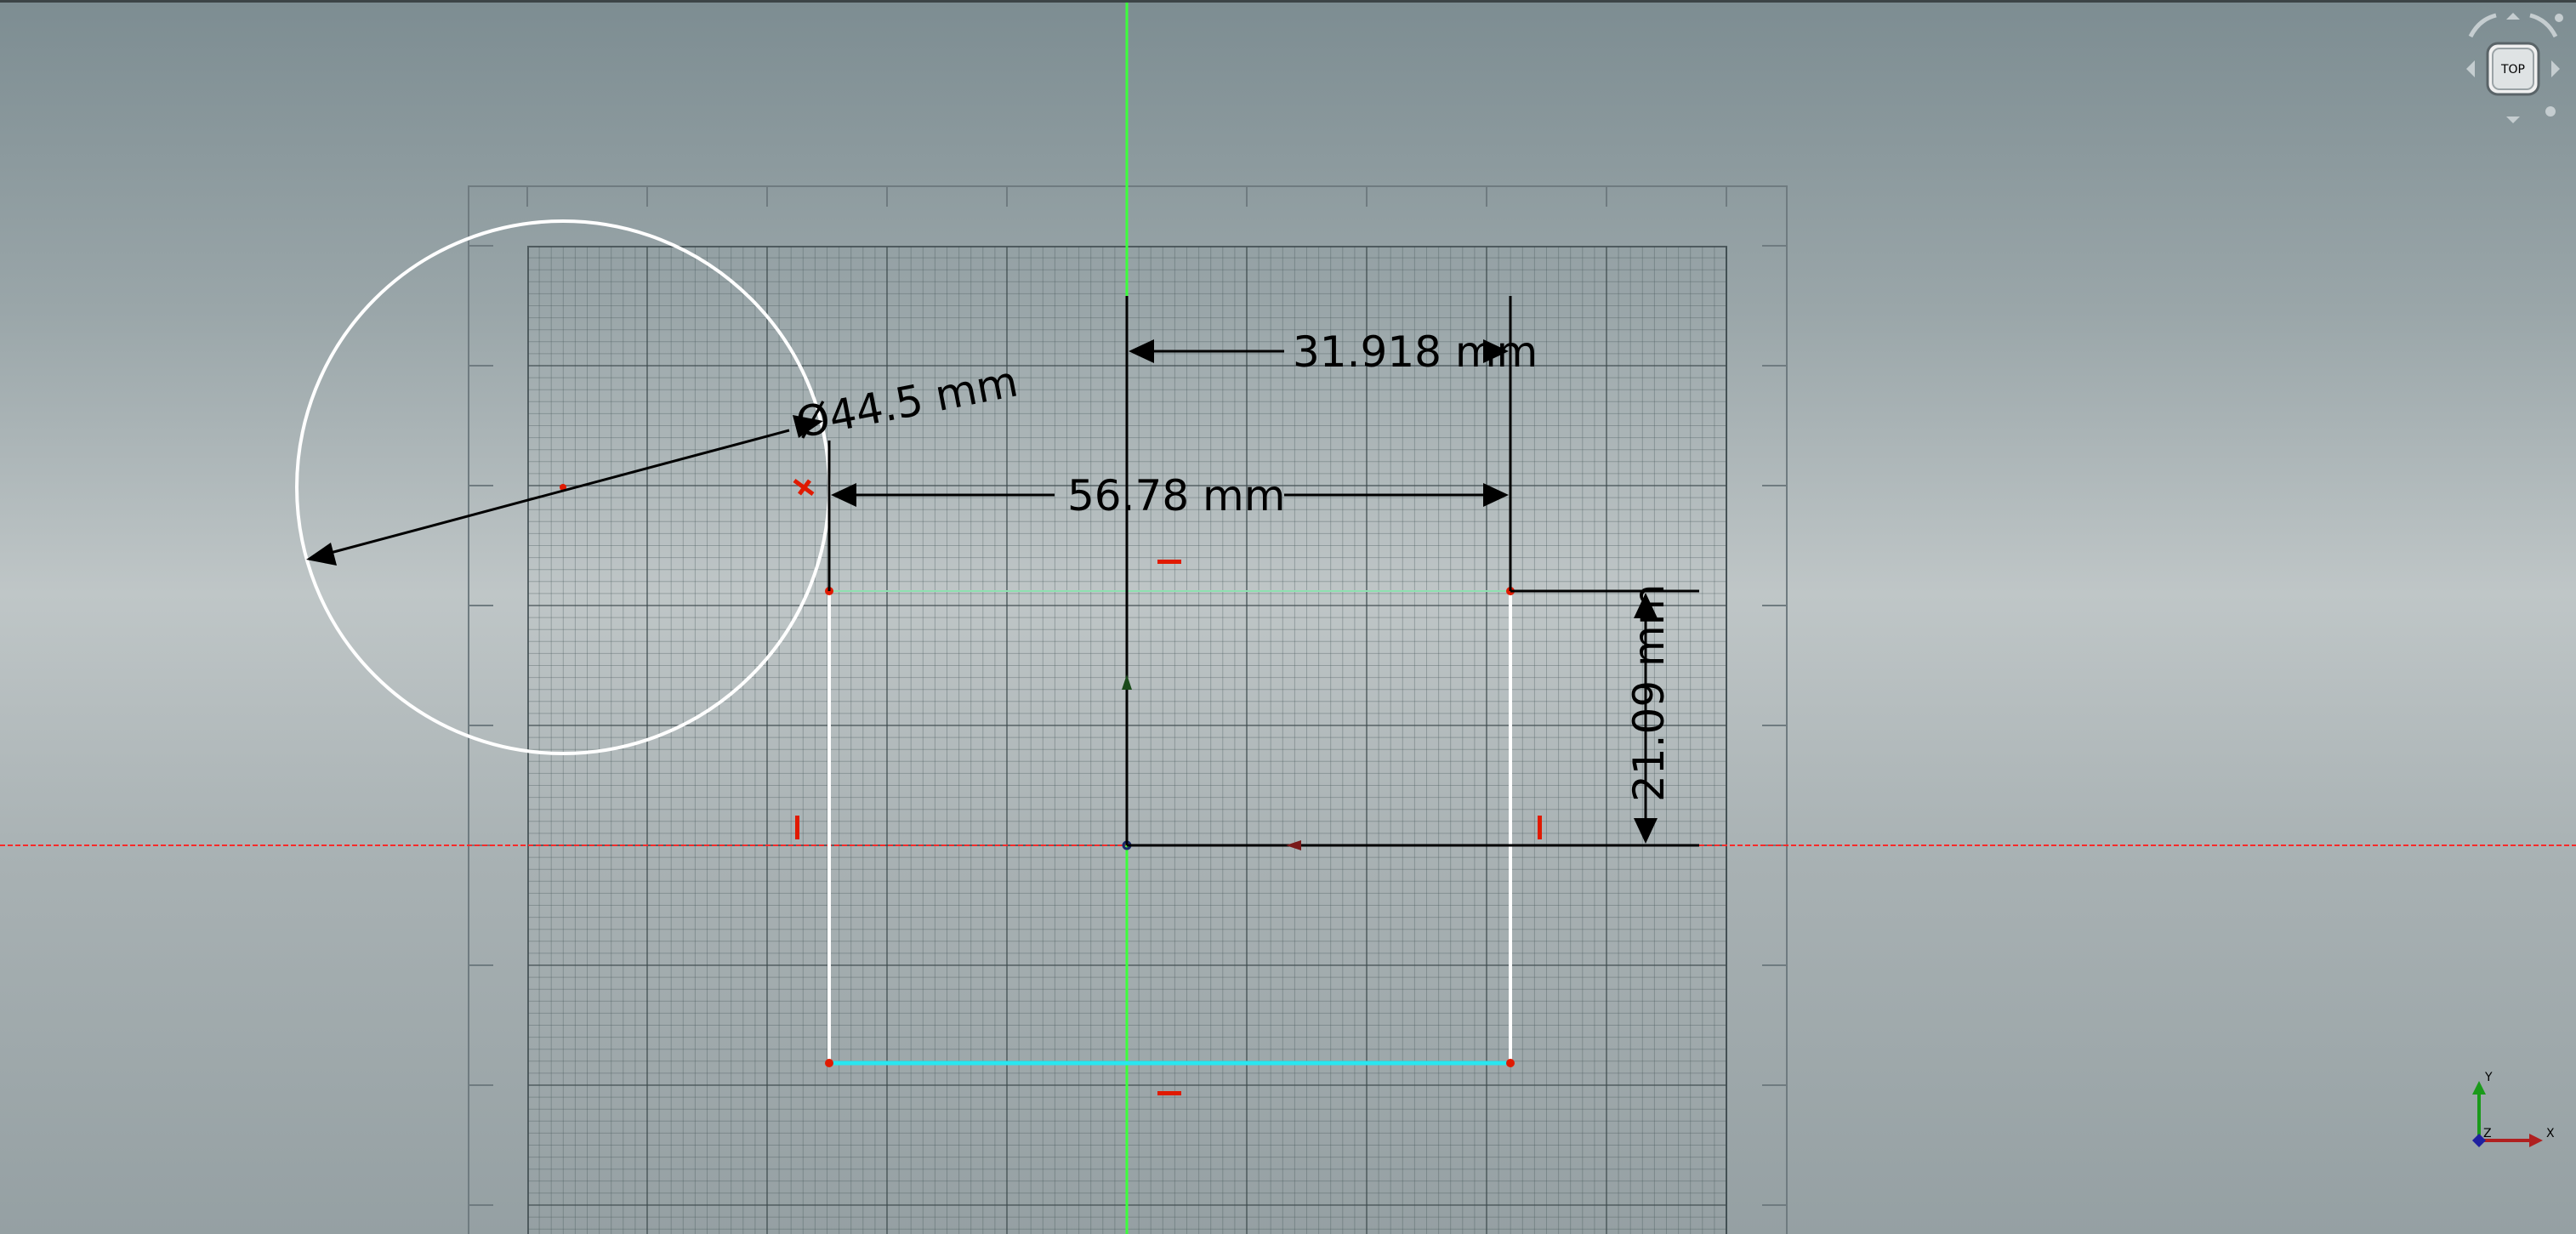 This screenshot has width=2576, height=1234. What do you see at coordinates (2508, 1113) in the screenshot?
I see `axis-triad: Y X Z` at bounding box center [2508, 1113].